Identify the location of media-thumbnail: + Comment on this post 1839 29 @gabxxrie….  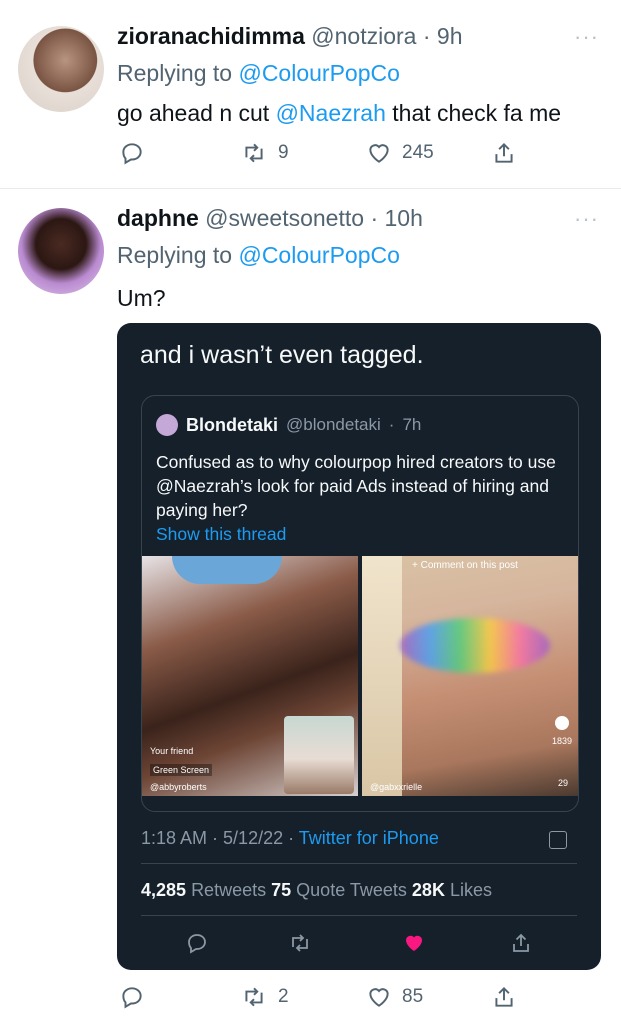
(470, 676).